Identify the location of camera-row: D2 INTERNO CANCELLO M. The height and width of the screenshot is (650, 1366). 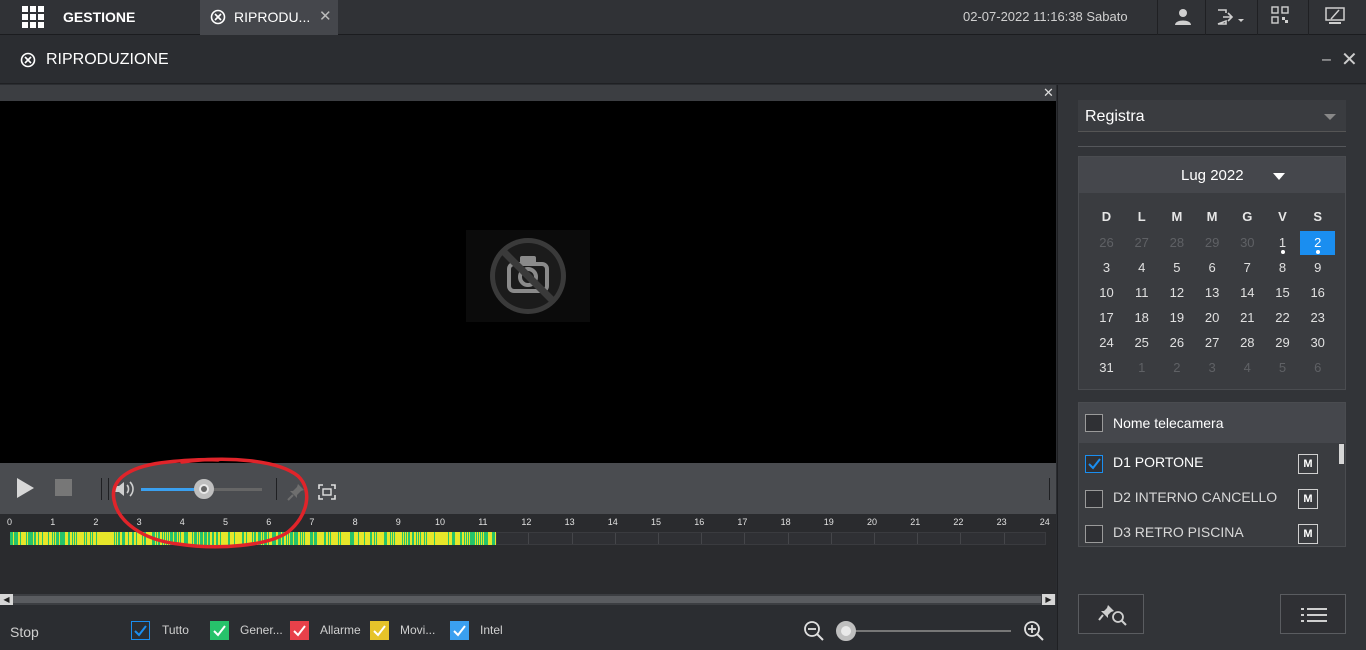
(1208, 501).